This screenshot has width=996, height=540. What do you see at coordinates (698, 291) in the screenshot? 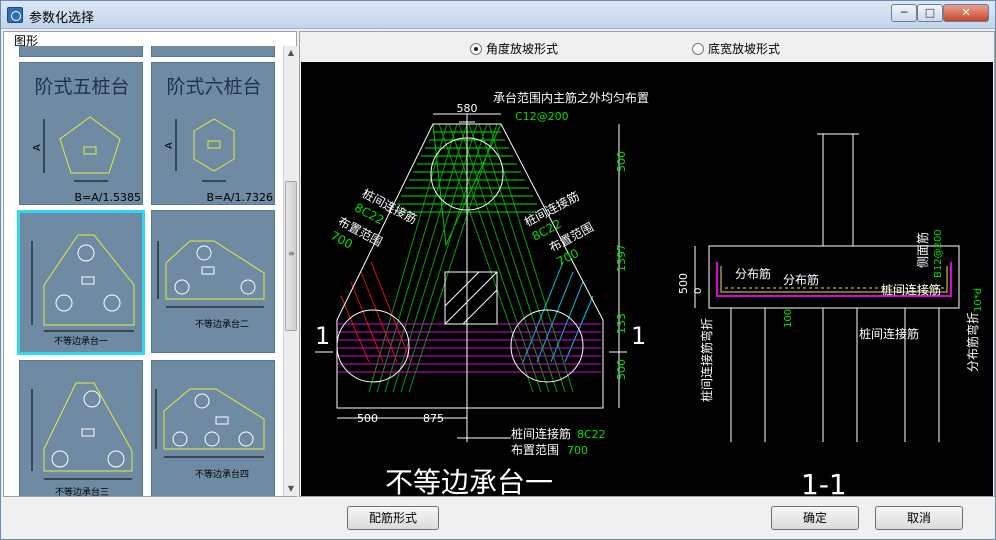
I see `section-dim-0: 0` at bounding box center [698, 291].